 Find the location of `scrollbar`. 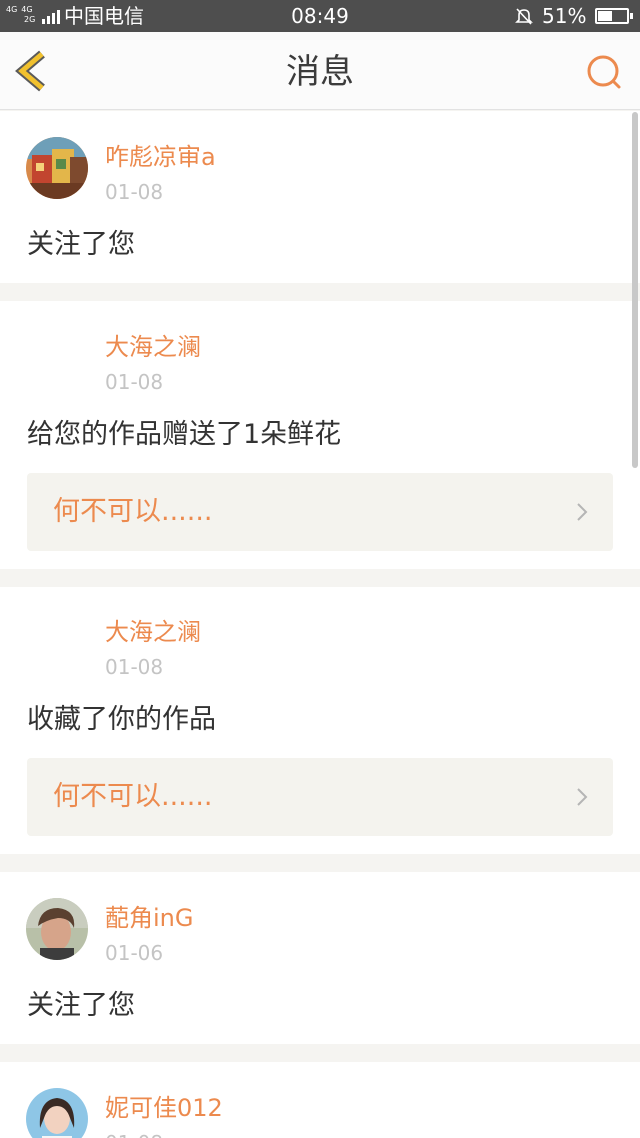

scrollbar is located at coordinates (635, 290).